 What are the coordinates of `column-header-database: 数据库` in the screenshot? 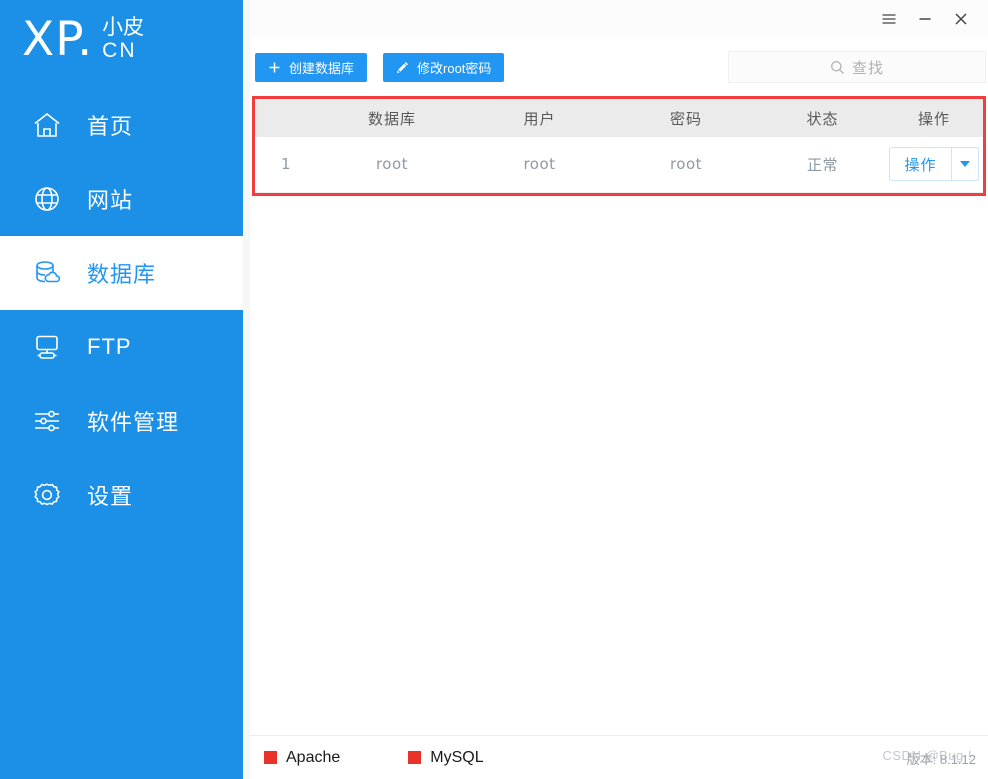 It's located at (392, 118).